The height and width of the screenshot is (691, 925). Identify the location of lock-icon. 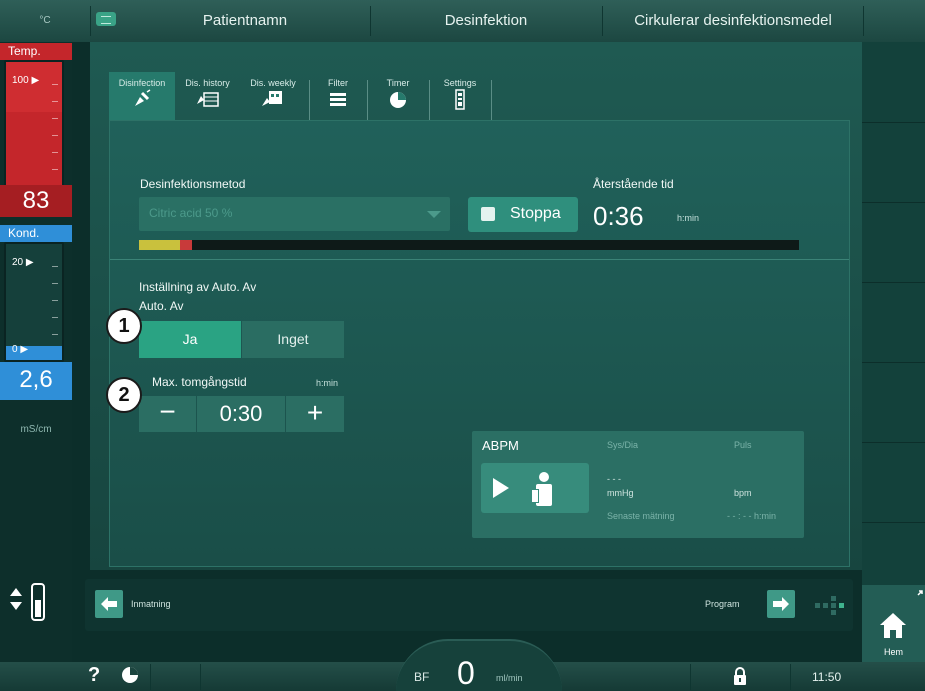
(740, 676).